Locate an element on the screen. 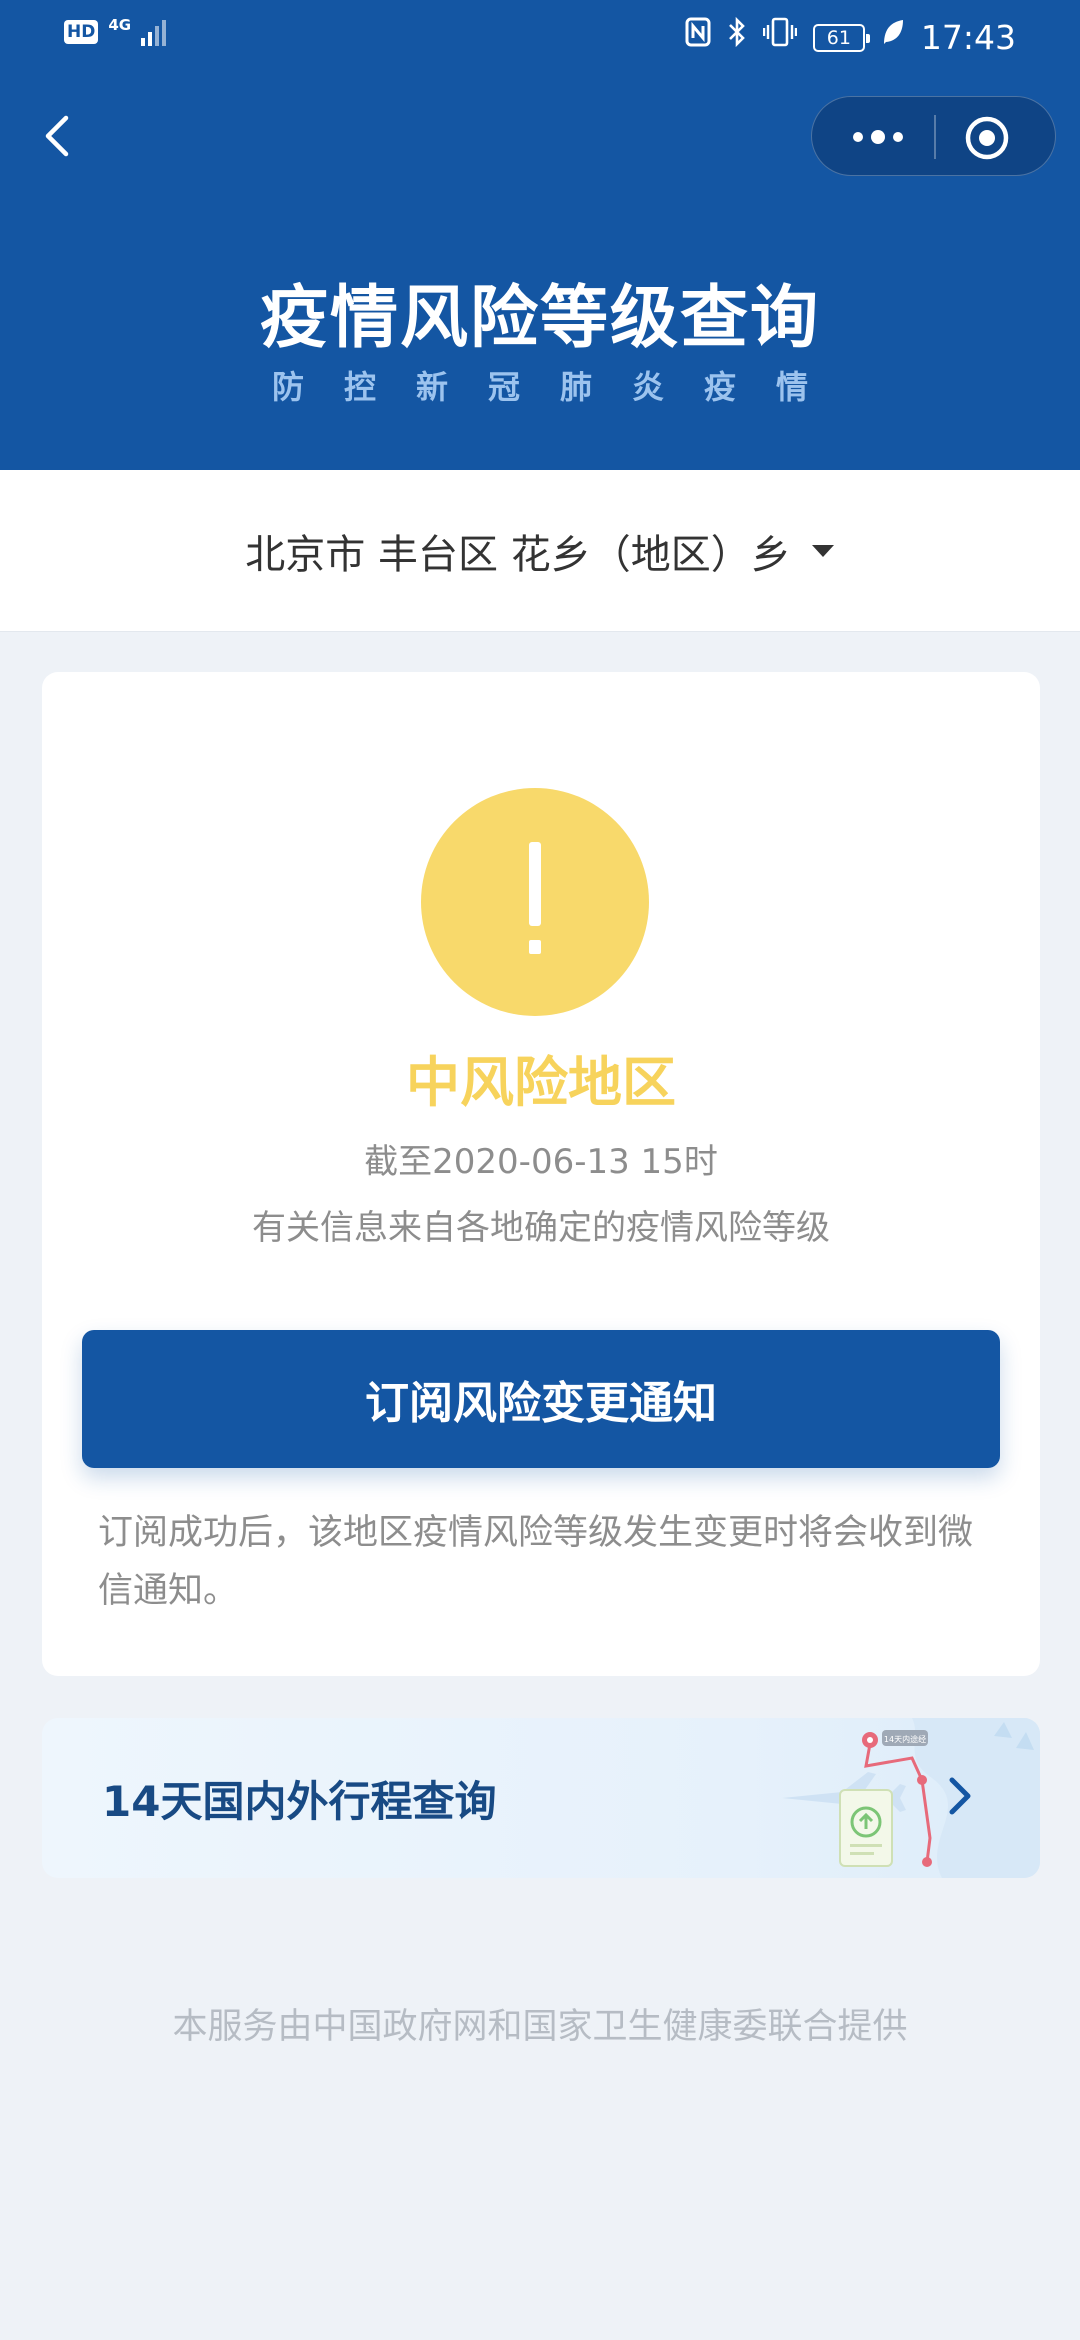  miniprogram-capsule is located at coordinates (933, 136).